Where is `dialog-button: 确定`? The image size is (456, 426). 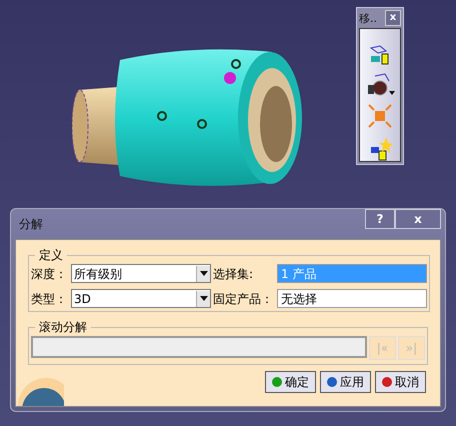
dialog-button: 确定 is located at coordinates (290, 382).